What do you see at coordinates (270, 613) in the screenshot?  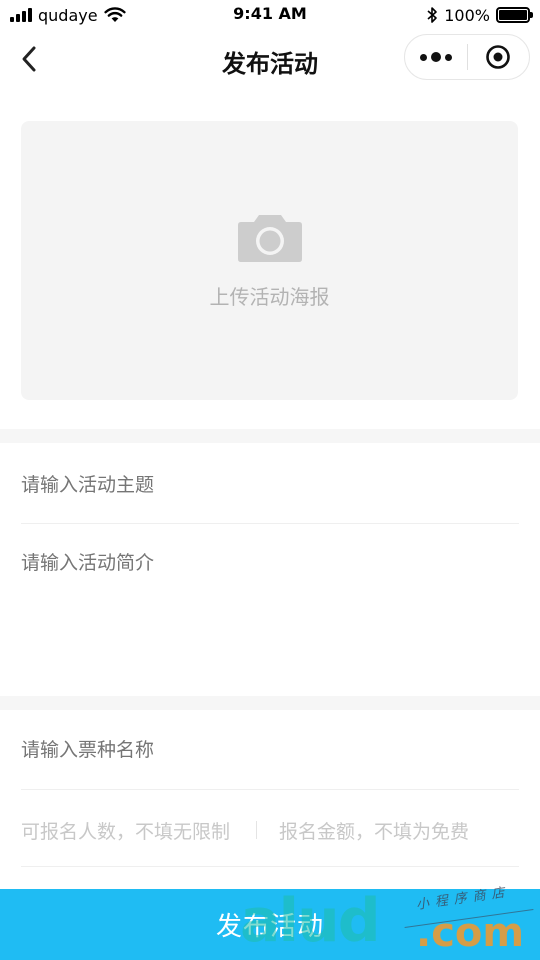 I see `intro-textarea` at bounding box center [270, 613].